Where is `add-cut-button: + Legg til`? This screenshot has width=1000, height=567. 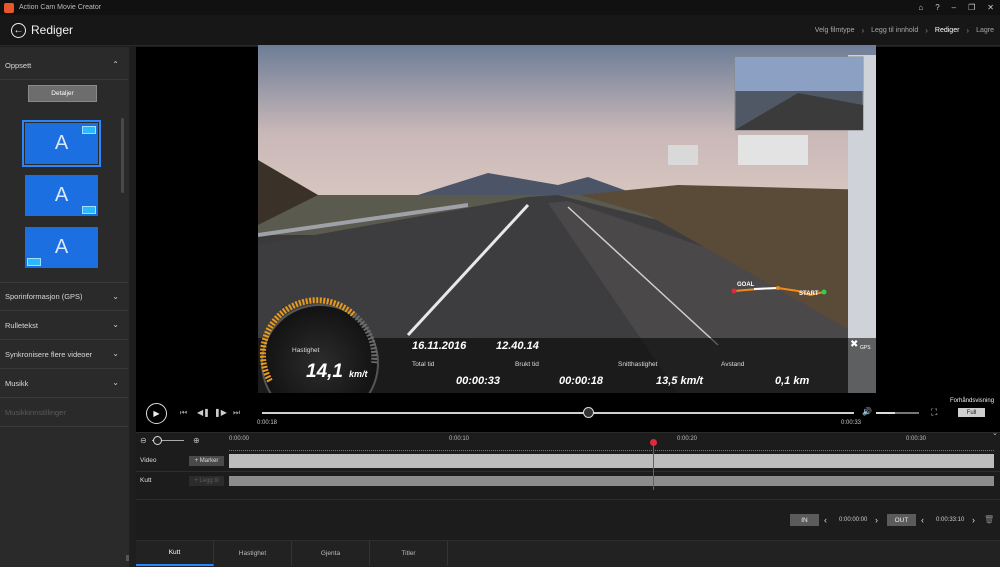
add-cut-button: + Legg til is located at coordinates (206, 481).